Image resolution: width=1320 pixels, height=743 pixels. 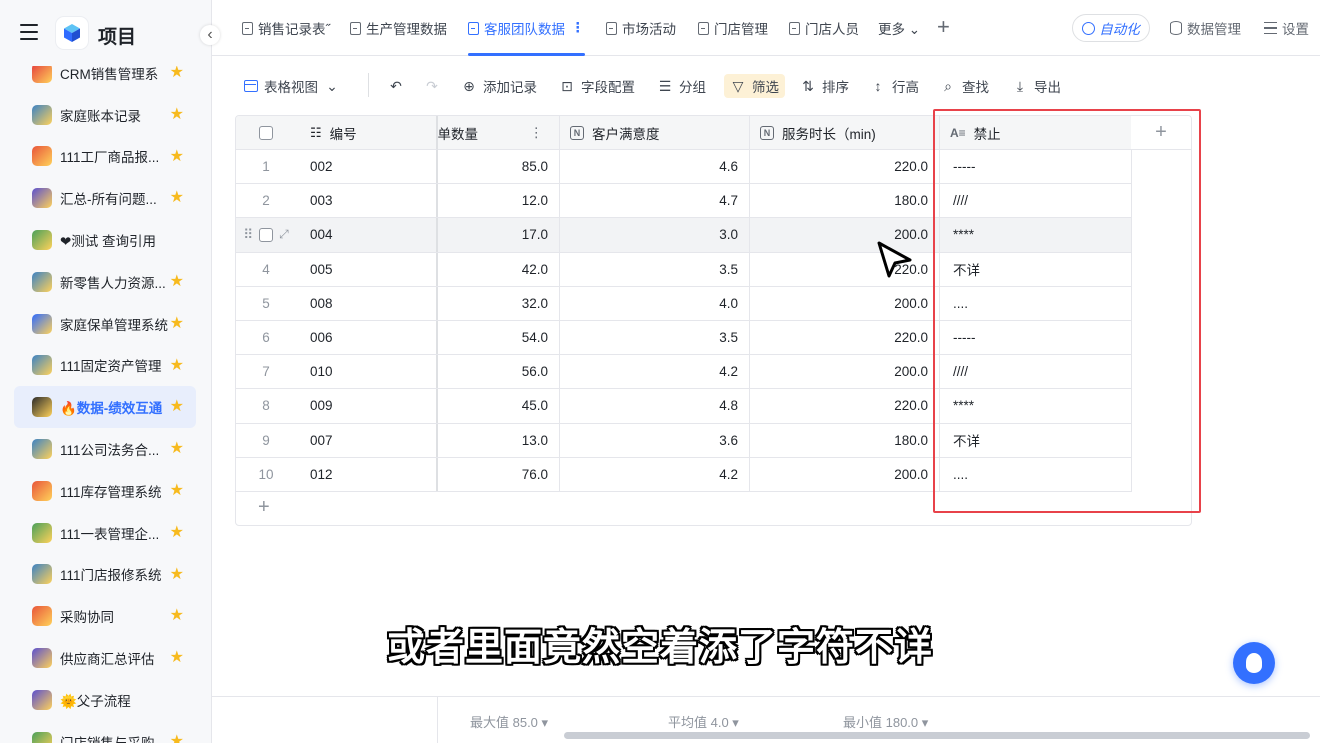 What do you see at coordinates (824, 28) in the screenshot?
I see `tab-store-staff: 门店人员` at bounding box center [824, 28].